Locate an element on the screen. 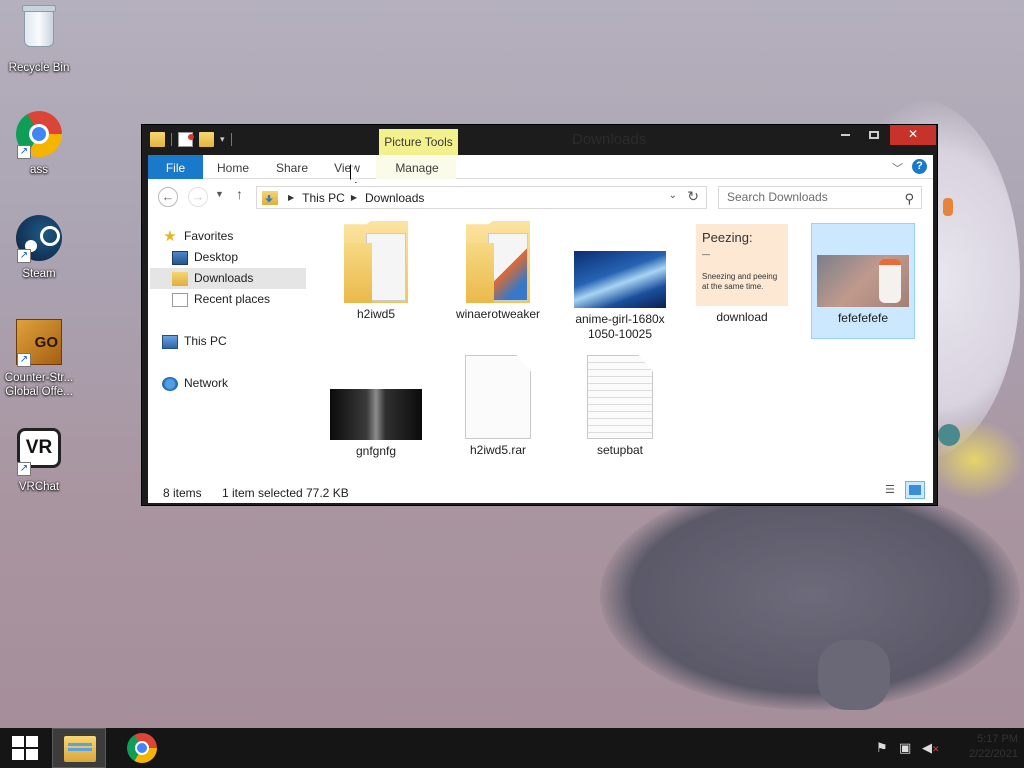 Image resolution: width=1024 pixels, height=768 pixels. file-item-h2iwd5-rar: h2iwd5.rar is located at coordinates (498, 402).